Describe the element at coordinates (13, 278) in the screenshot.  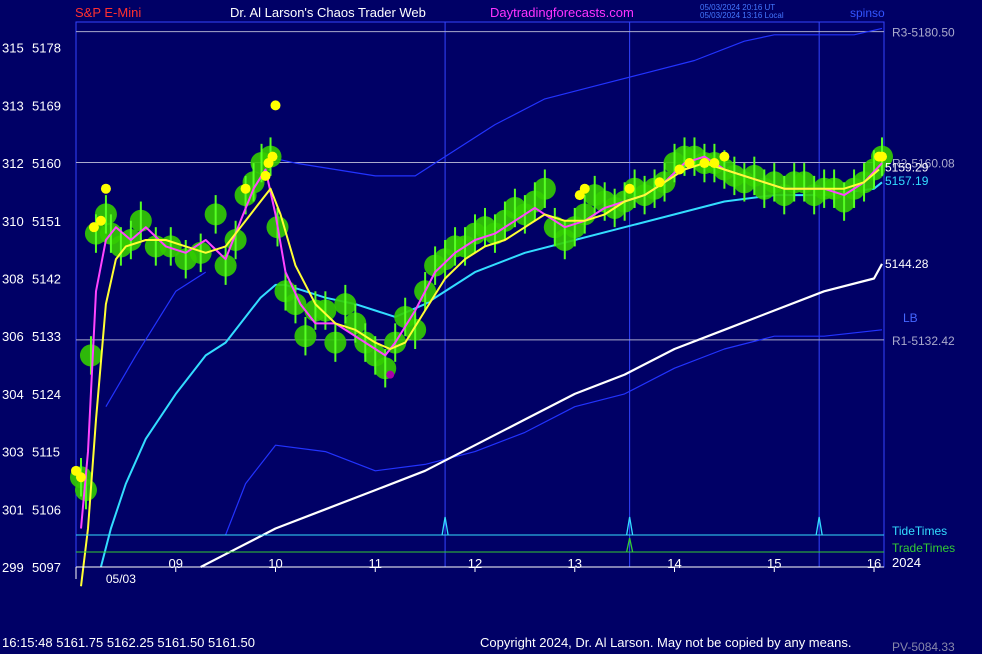
I see `y-tick-degree-4: 308` at that location.